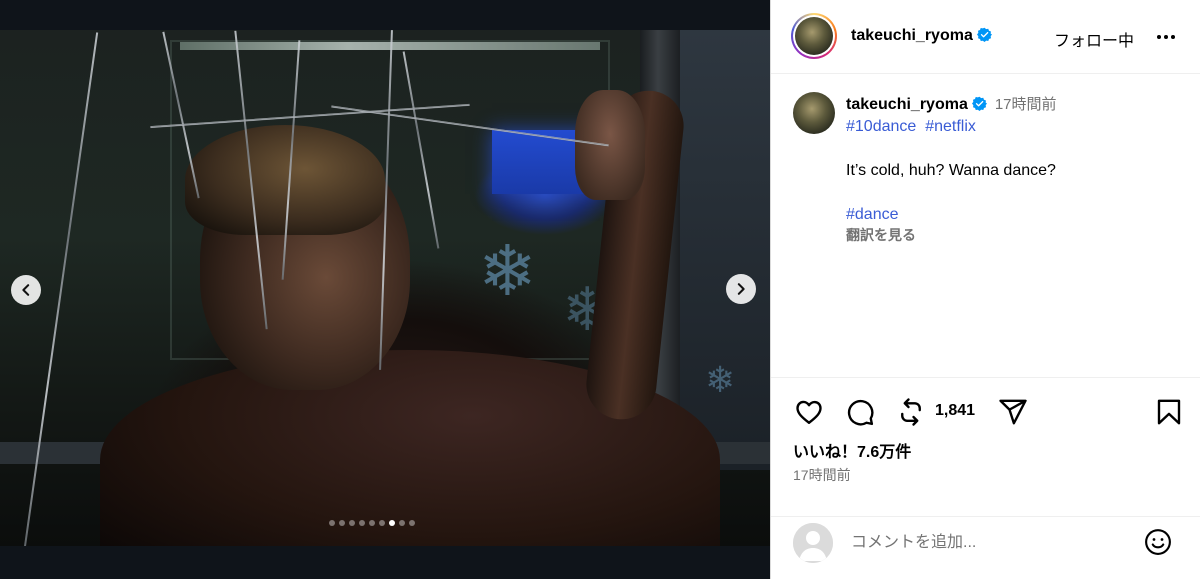  I want to click on photo-door-panel, so click(725, 250).